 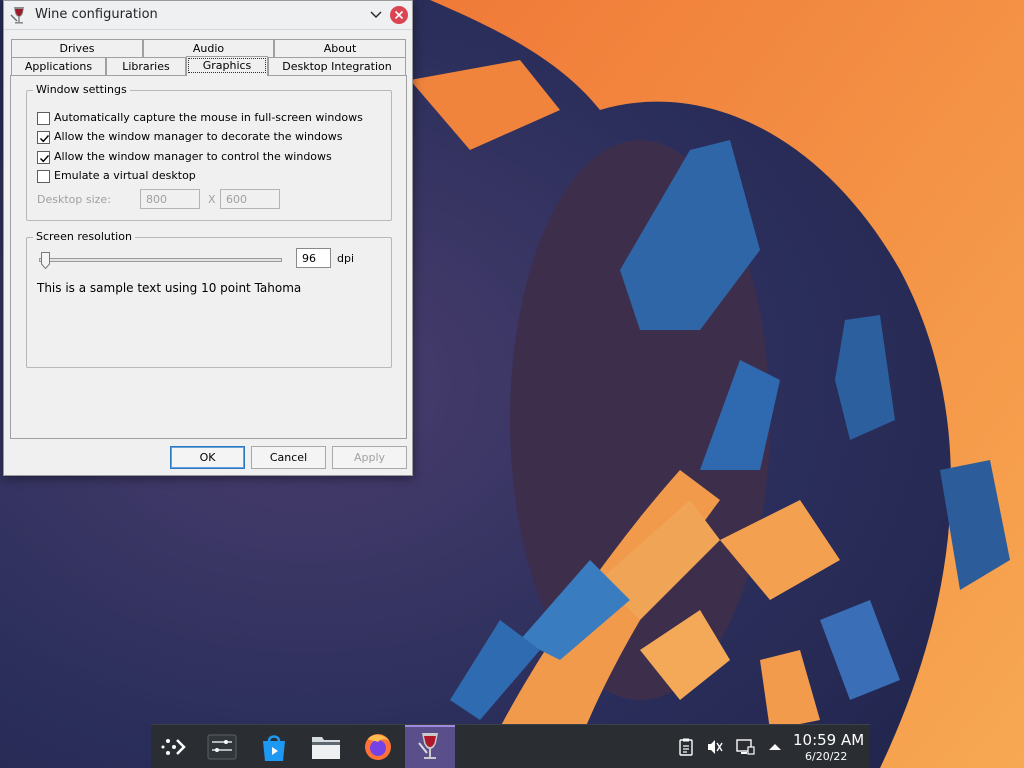 I want to click on close-button, so click(x=399, y=15).